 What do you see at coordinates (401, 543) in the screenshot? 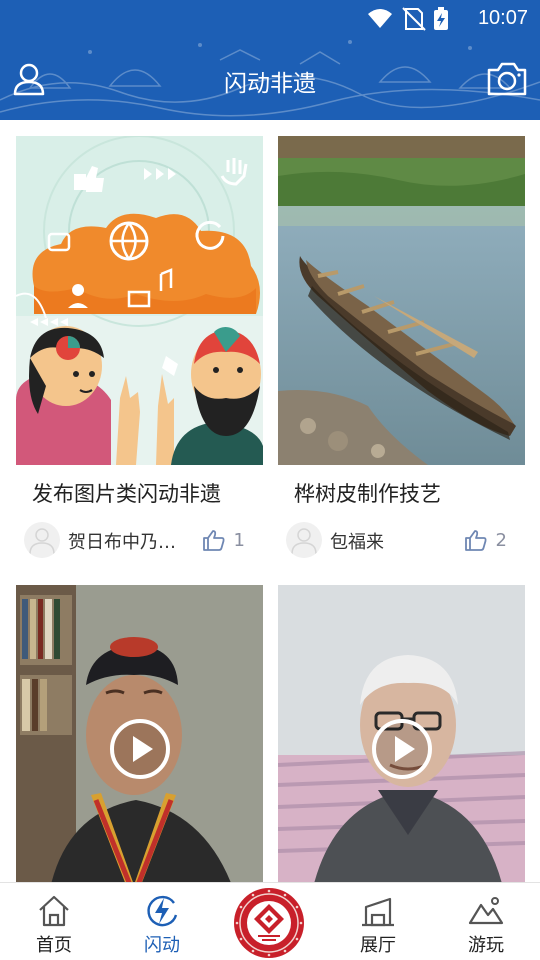
I see `card-meta: 包福来 2` at bounding box center [401, 543].